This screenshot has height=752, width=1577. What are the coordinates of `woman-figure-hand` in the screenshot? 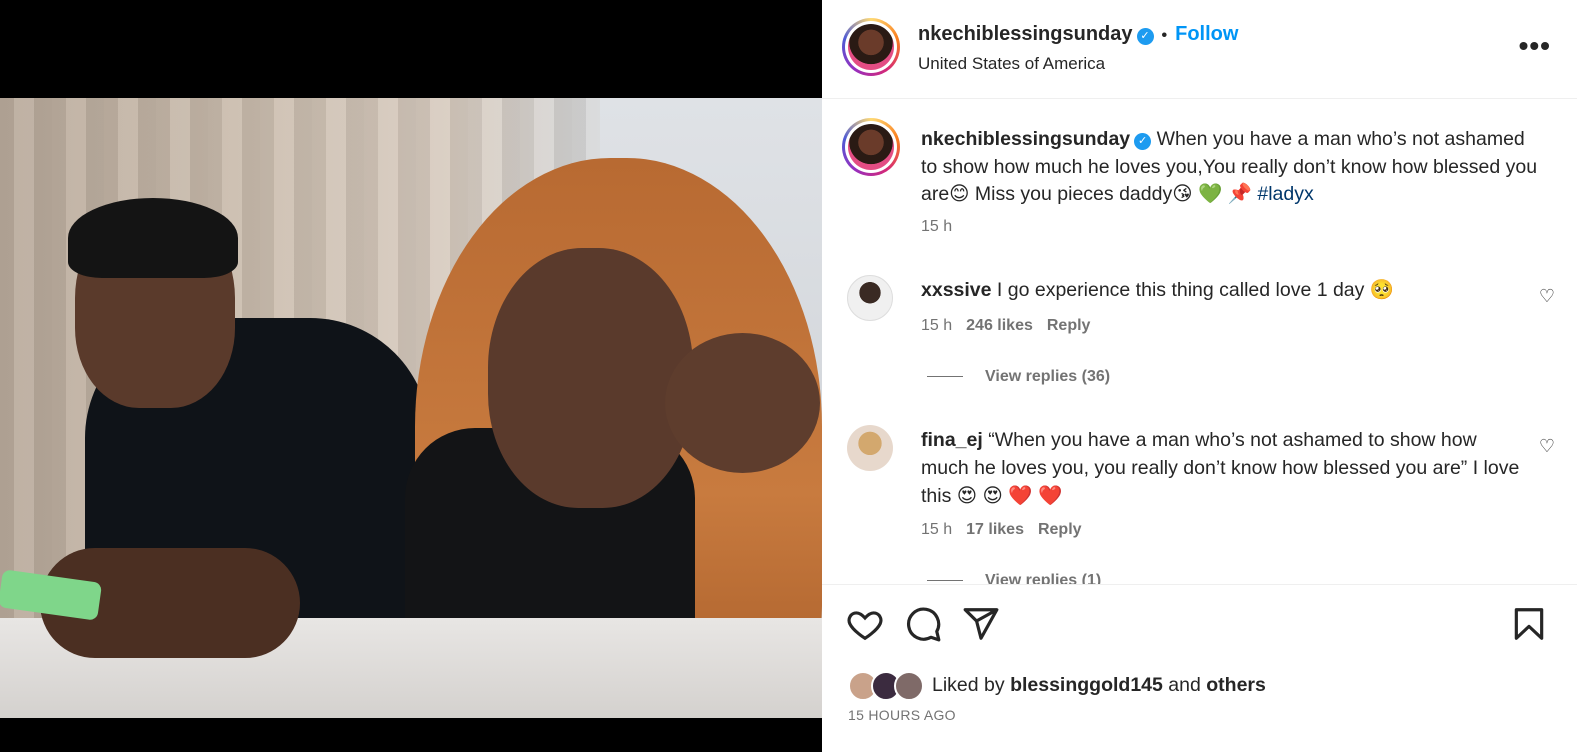 It's located at (742, 403).